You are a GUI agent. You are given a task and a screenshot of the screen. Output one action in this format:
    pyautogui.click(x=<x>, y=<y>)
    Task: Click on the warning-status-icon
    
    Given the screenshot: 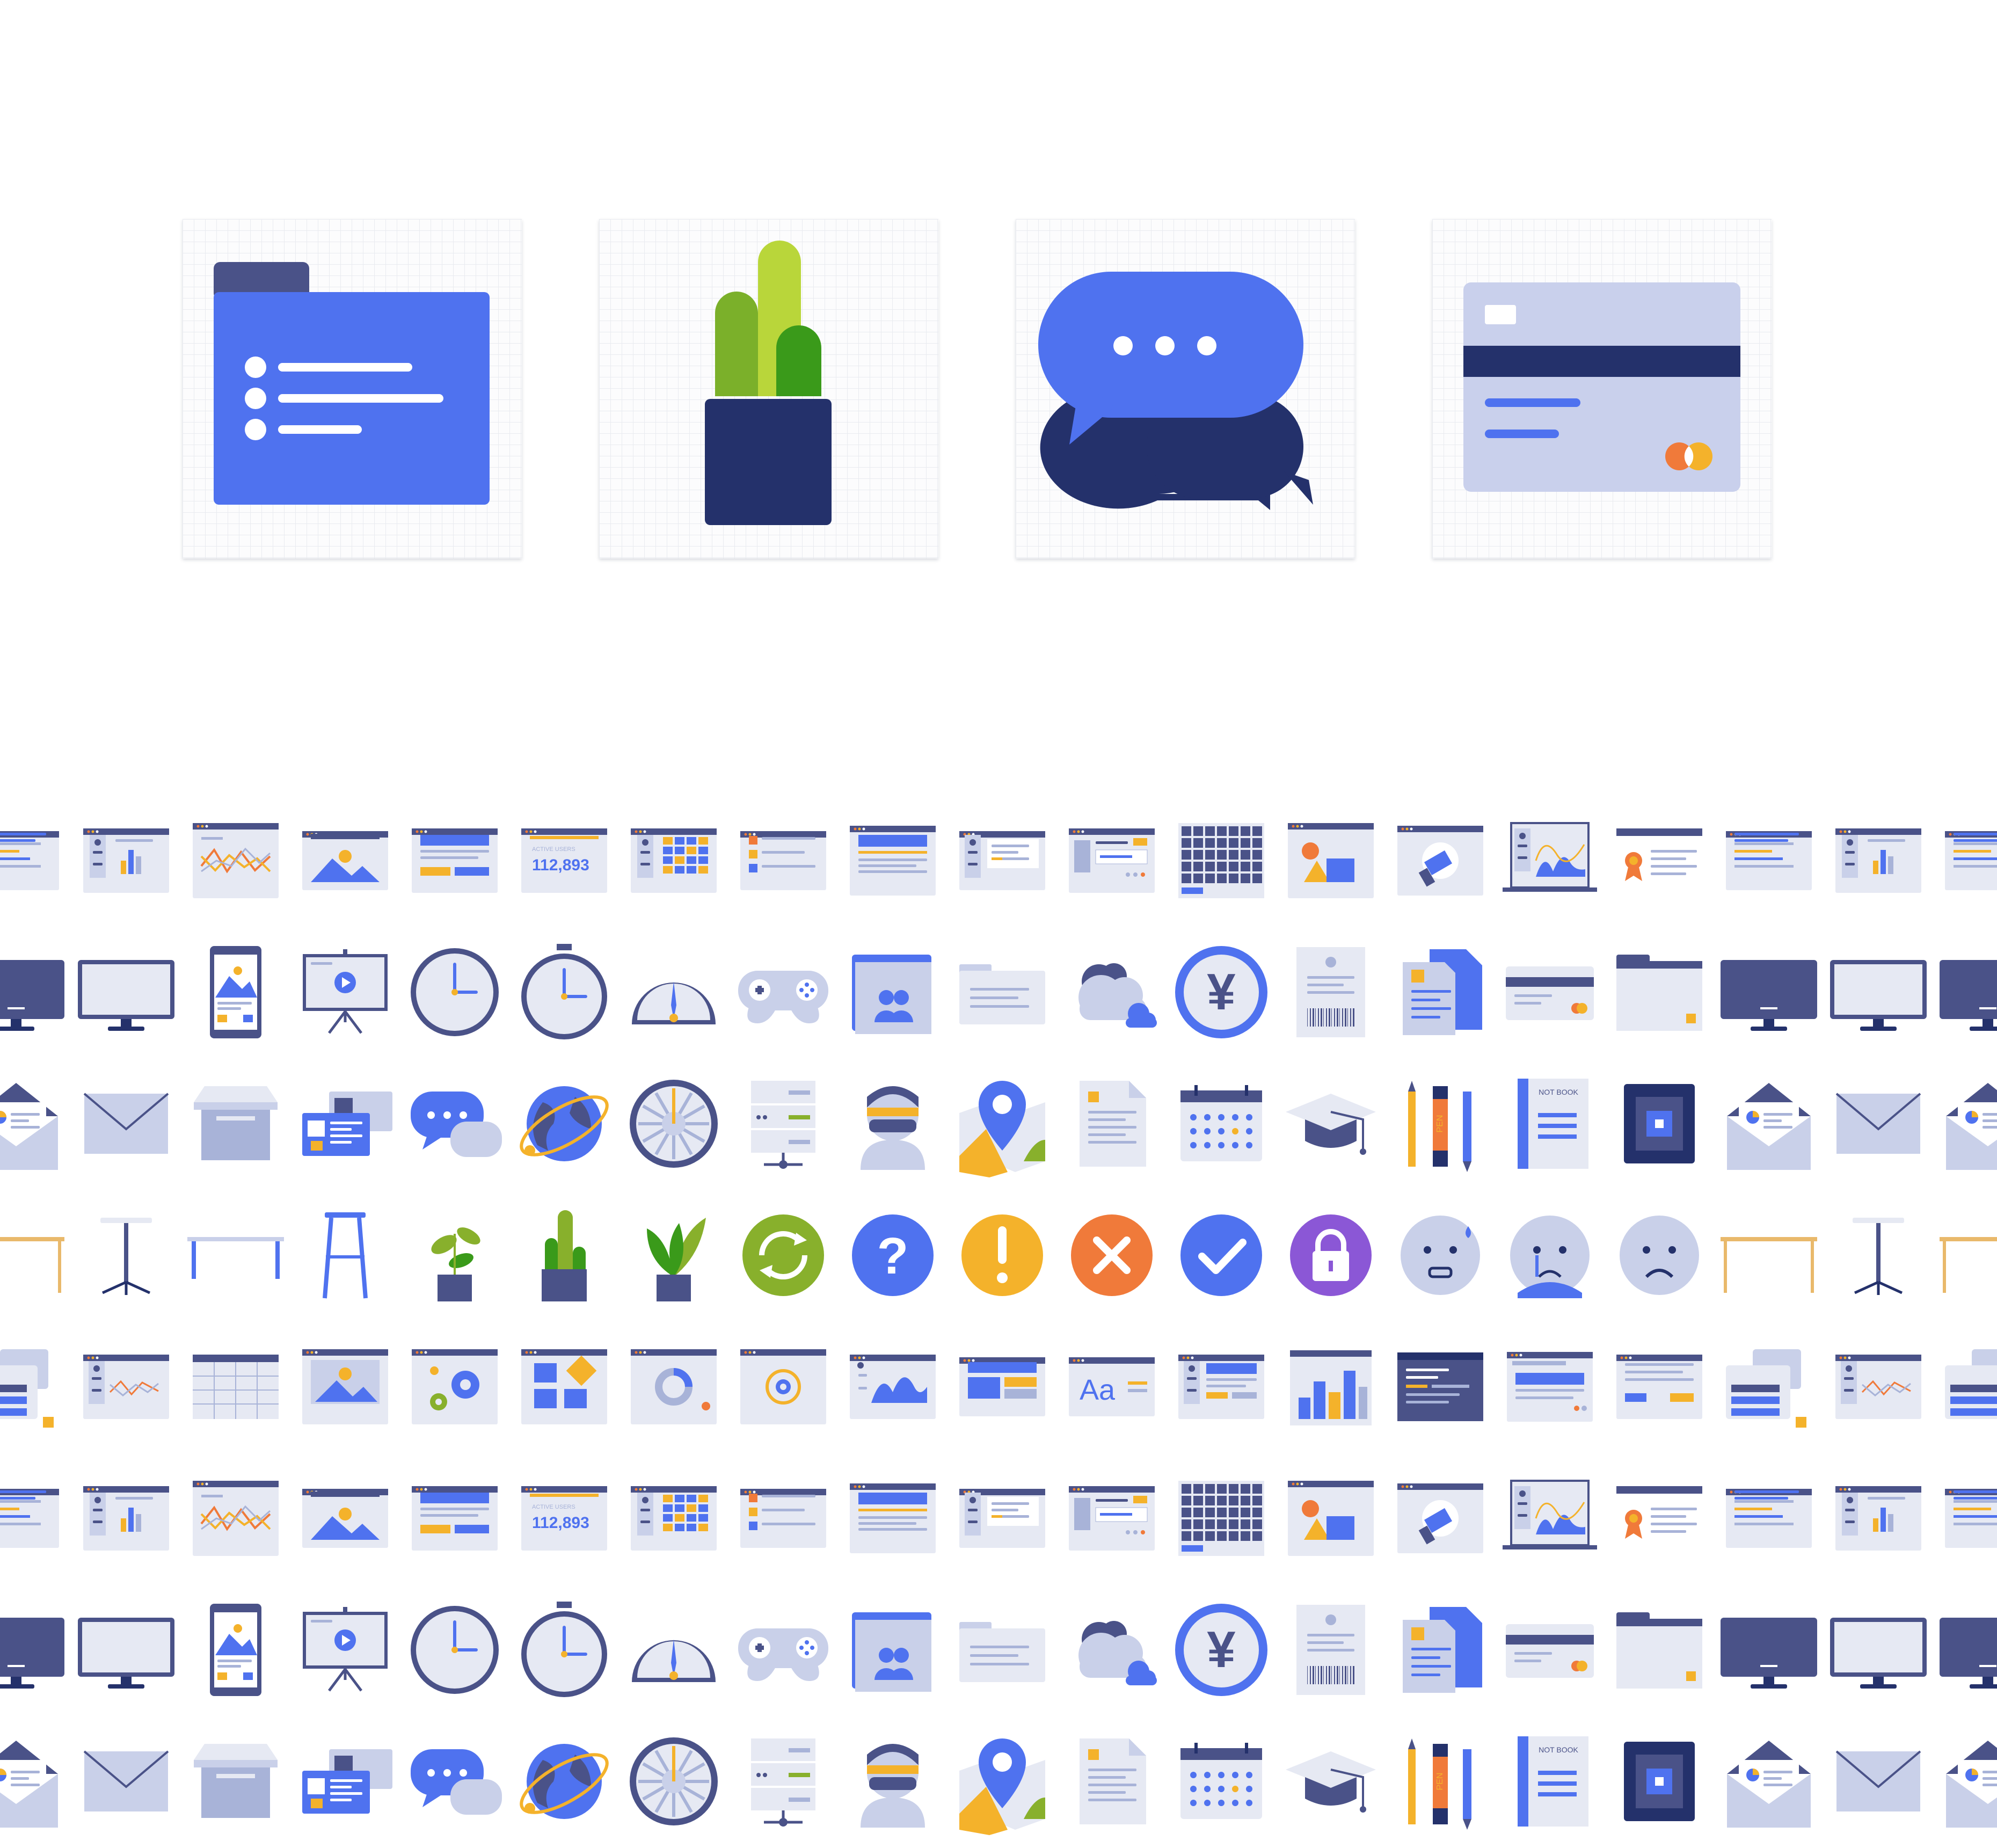 What is the action you would take?
    pyautogui.click(x=1002, y=1255)
    